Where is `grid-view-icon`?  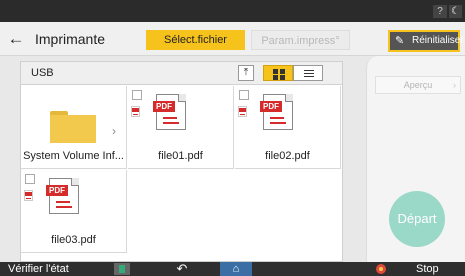 grid-view-icon is located at coordinates (278, 73).